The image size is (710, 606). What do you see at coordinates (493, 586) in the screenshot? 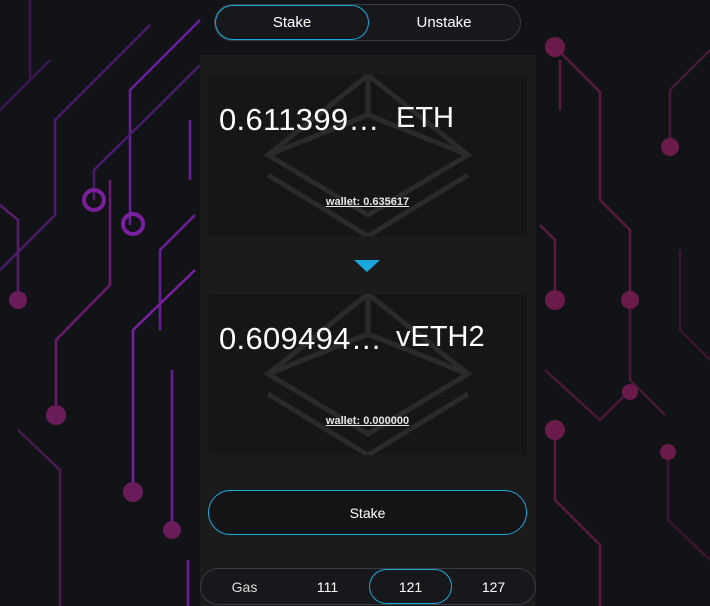
I see `gas-option: 127` at bounding box center [493, 586].